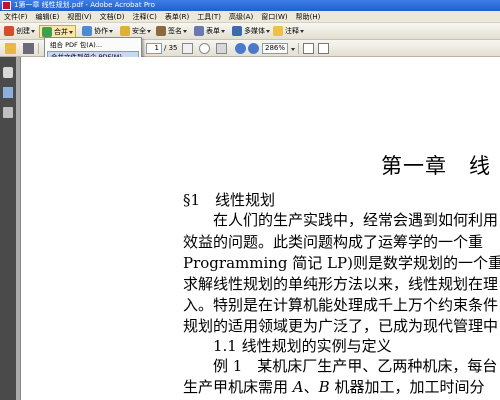 Image resolution: width=500 pixels, height=400 pixels. What do you see at coordinates (154, 48) in the screenshot?
I see `page-number-input: 1` at bounding box center [154, 48].